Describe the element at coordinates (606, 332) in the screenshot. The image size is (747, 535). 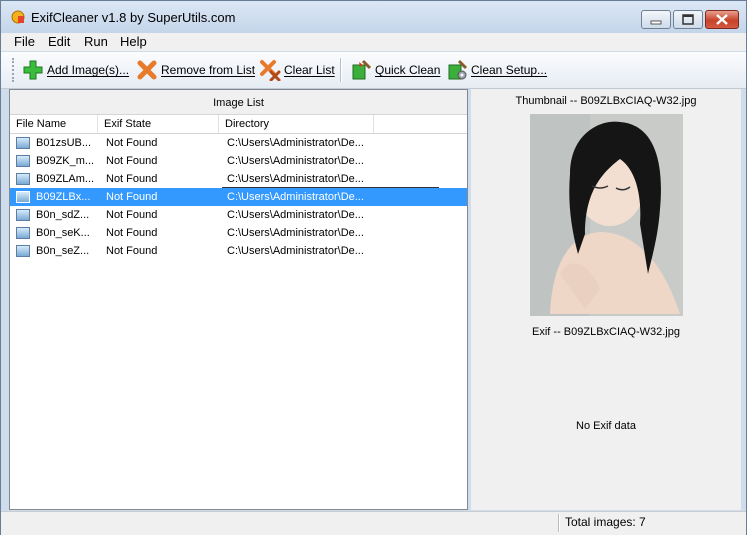
I see `exif-caption: Exif -- B09ZLBxCIAQ-W32.jpg` at that location.